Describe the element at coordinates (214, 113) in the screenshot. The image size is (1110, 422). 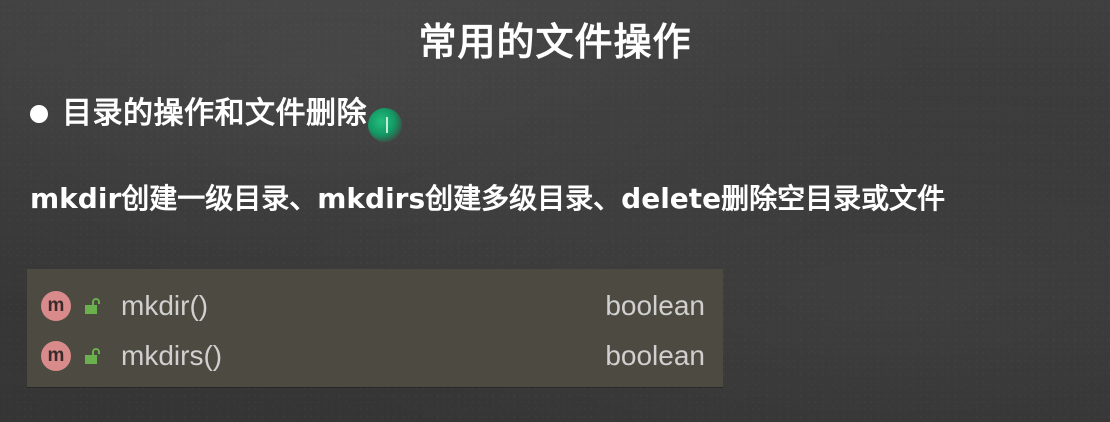
I see `bullet-text: 目录的操作和文件删除` at that location.